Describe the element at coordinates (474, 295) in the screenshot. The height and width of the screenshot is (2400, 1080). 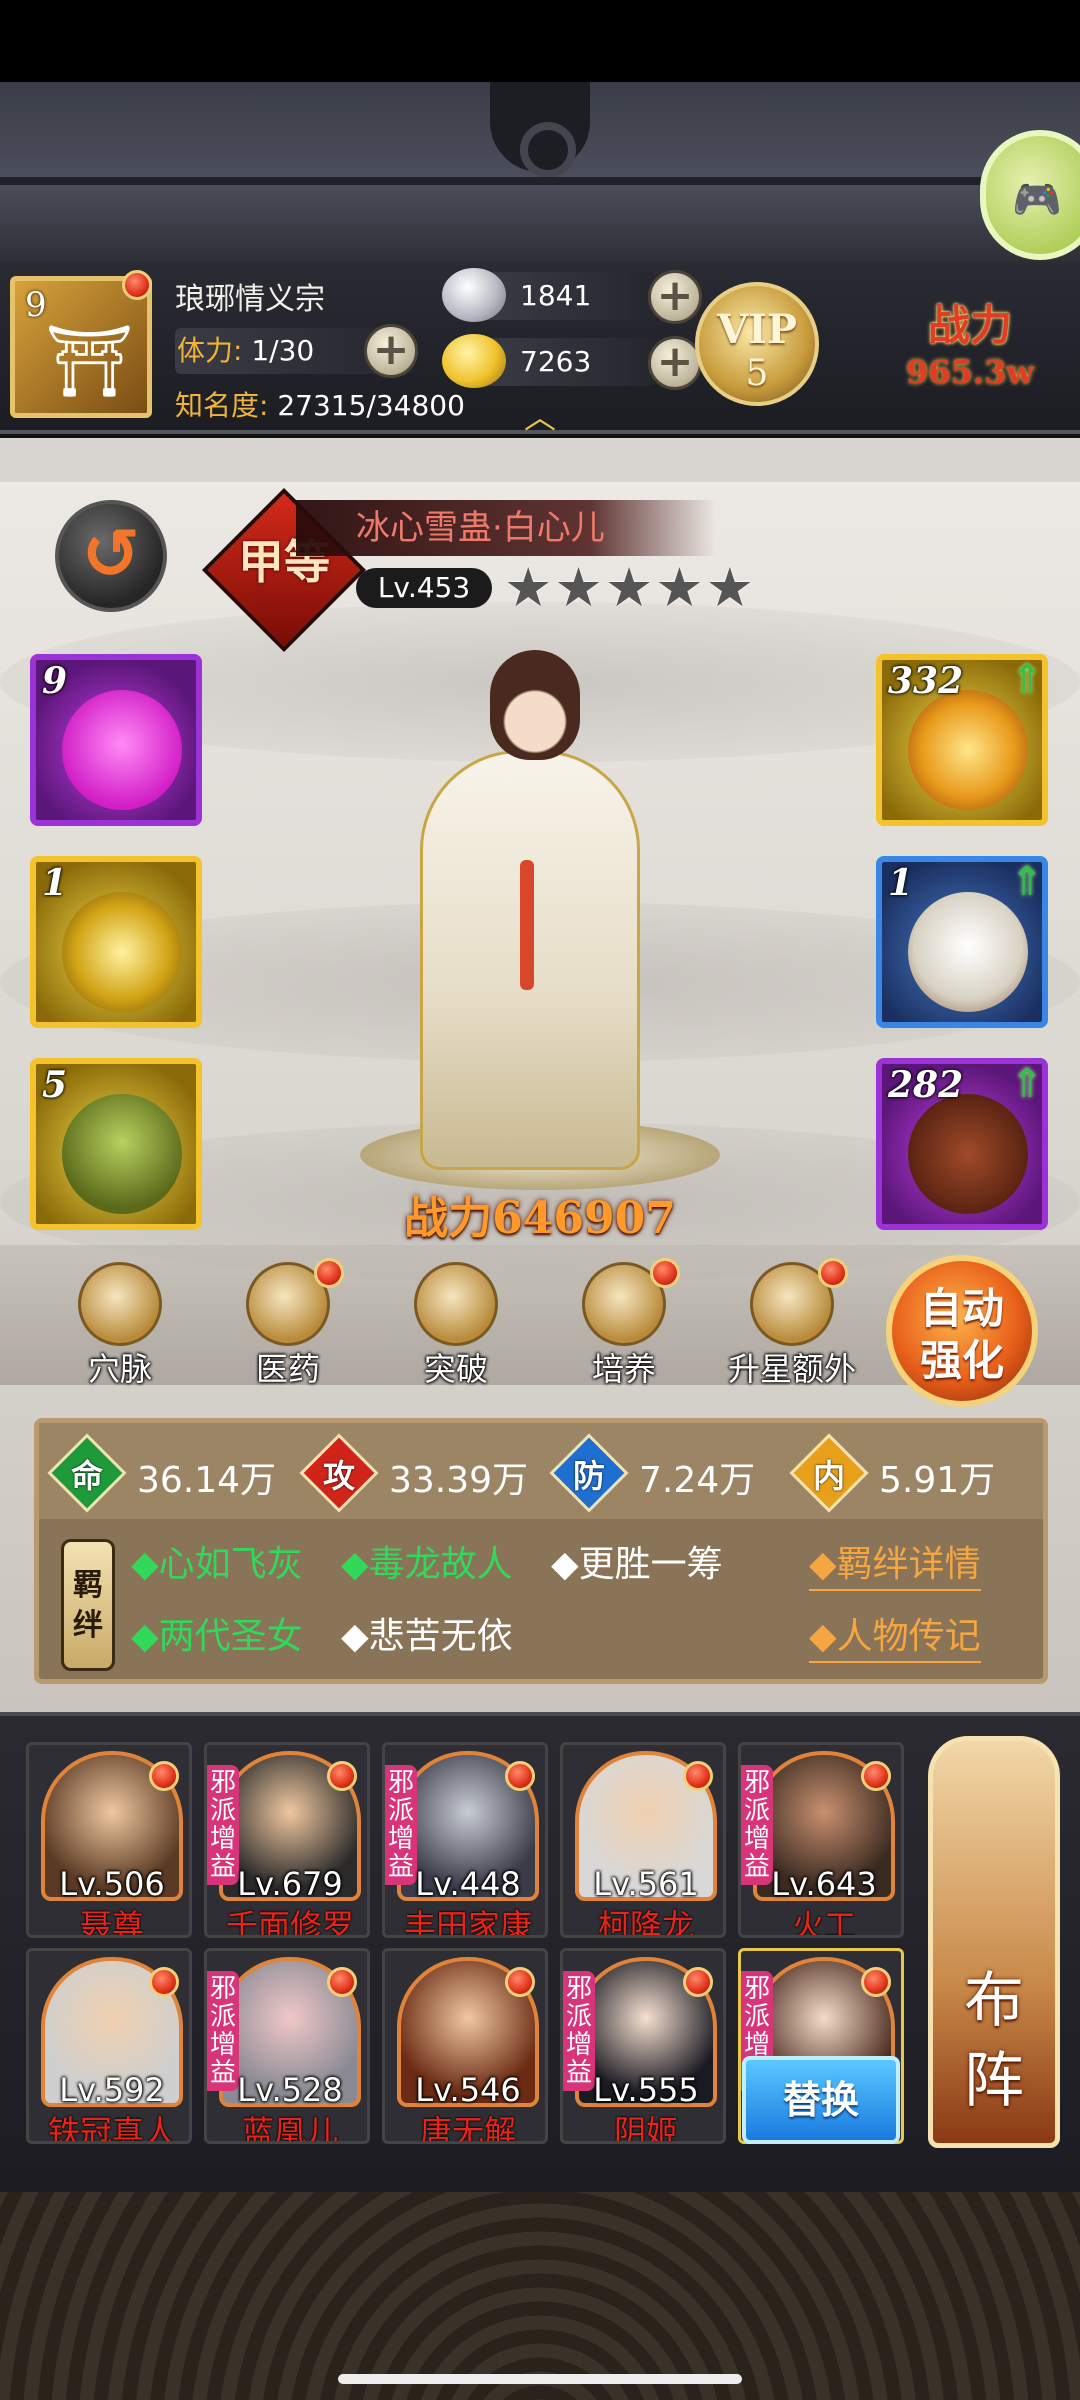
I see `silver-ingot-icon` at that location.